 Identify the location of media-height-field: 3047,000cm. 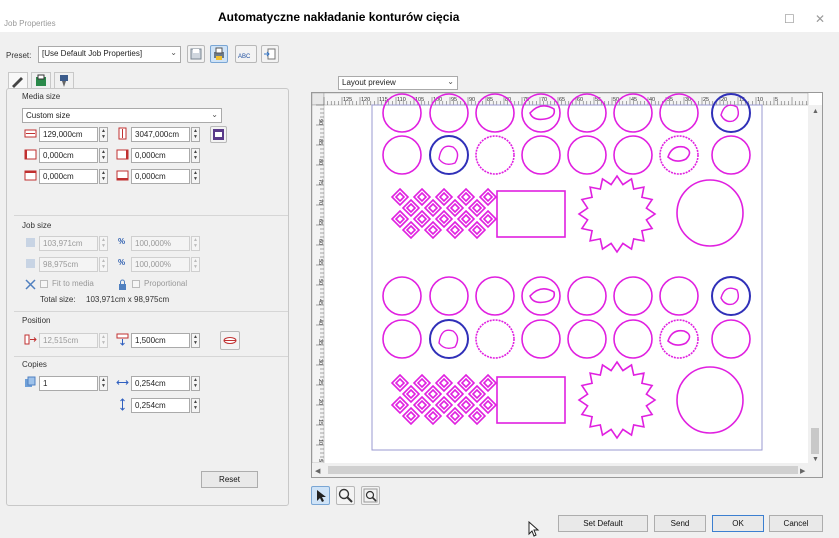
(160, 134).